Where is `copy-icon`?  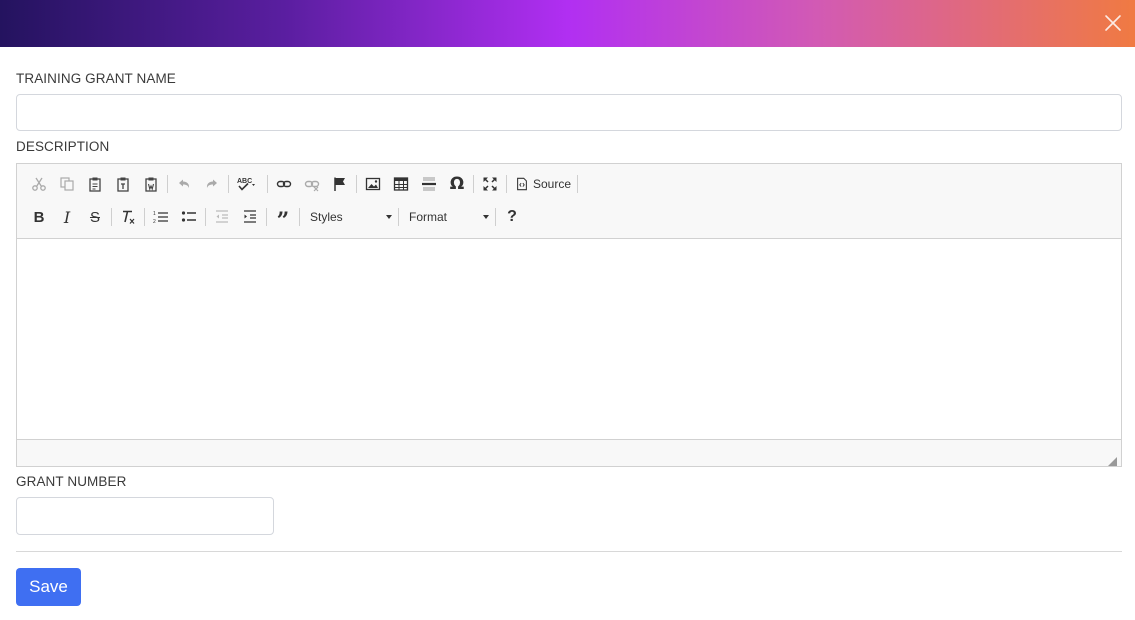
copy-icon is located at coordinates (67, 184).